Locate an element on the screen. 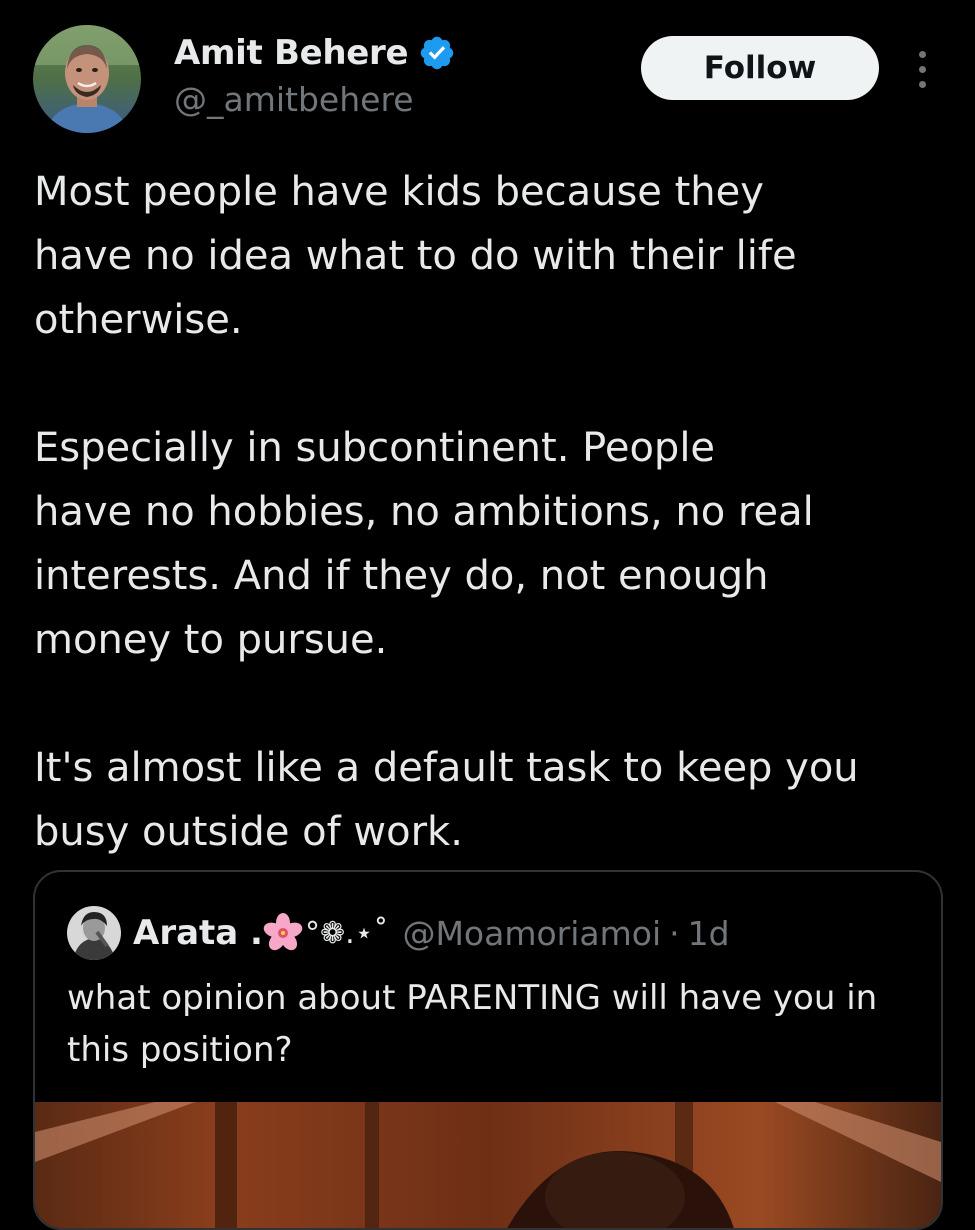 The width and height of the screenshot is (975, 1230). quoted-author-name-decoration: °❁.⋆˚ is located at coordinates (346, 933).